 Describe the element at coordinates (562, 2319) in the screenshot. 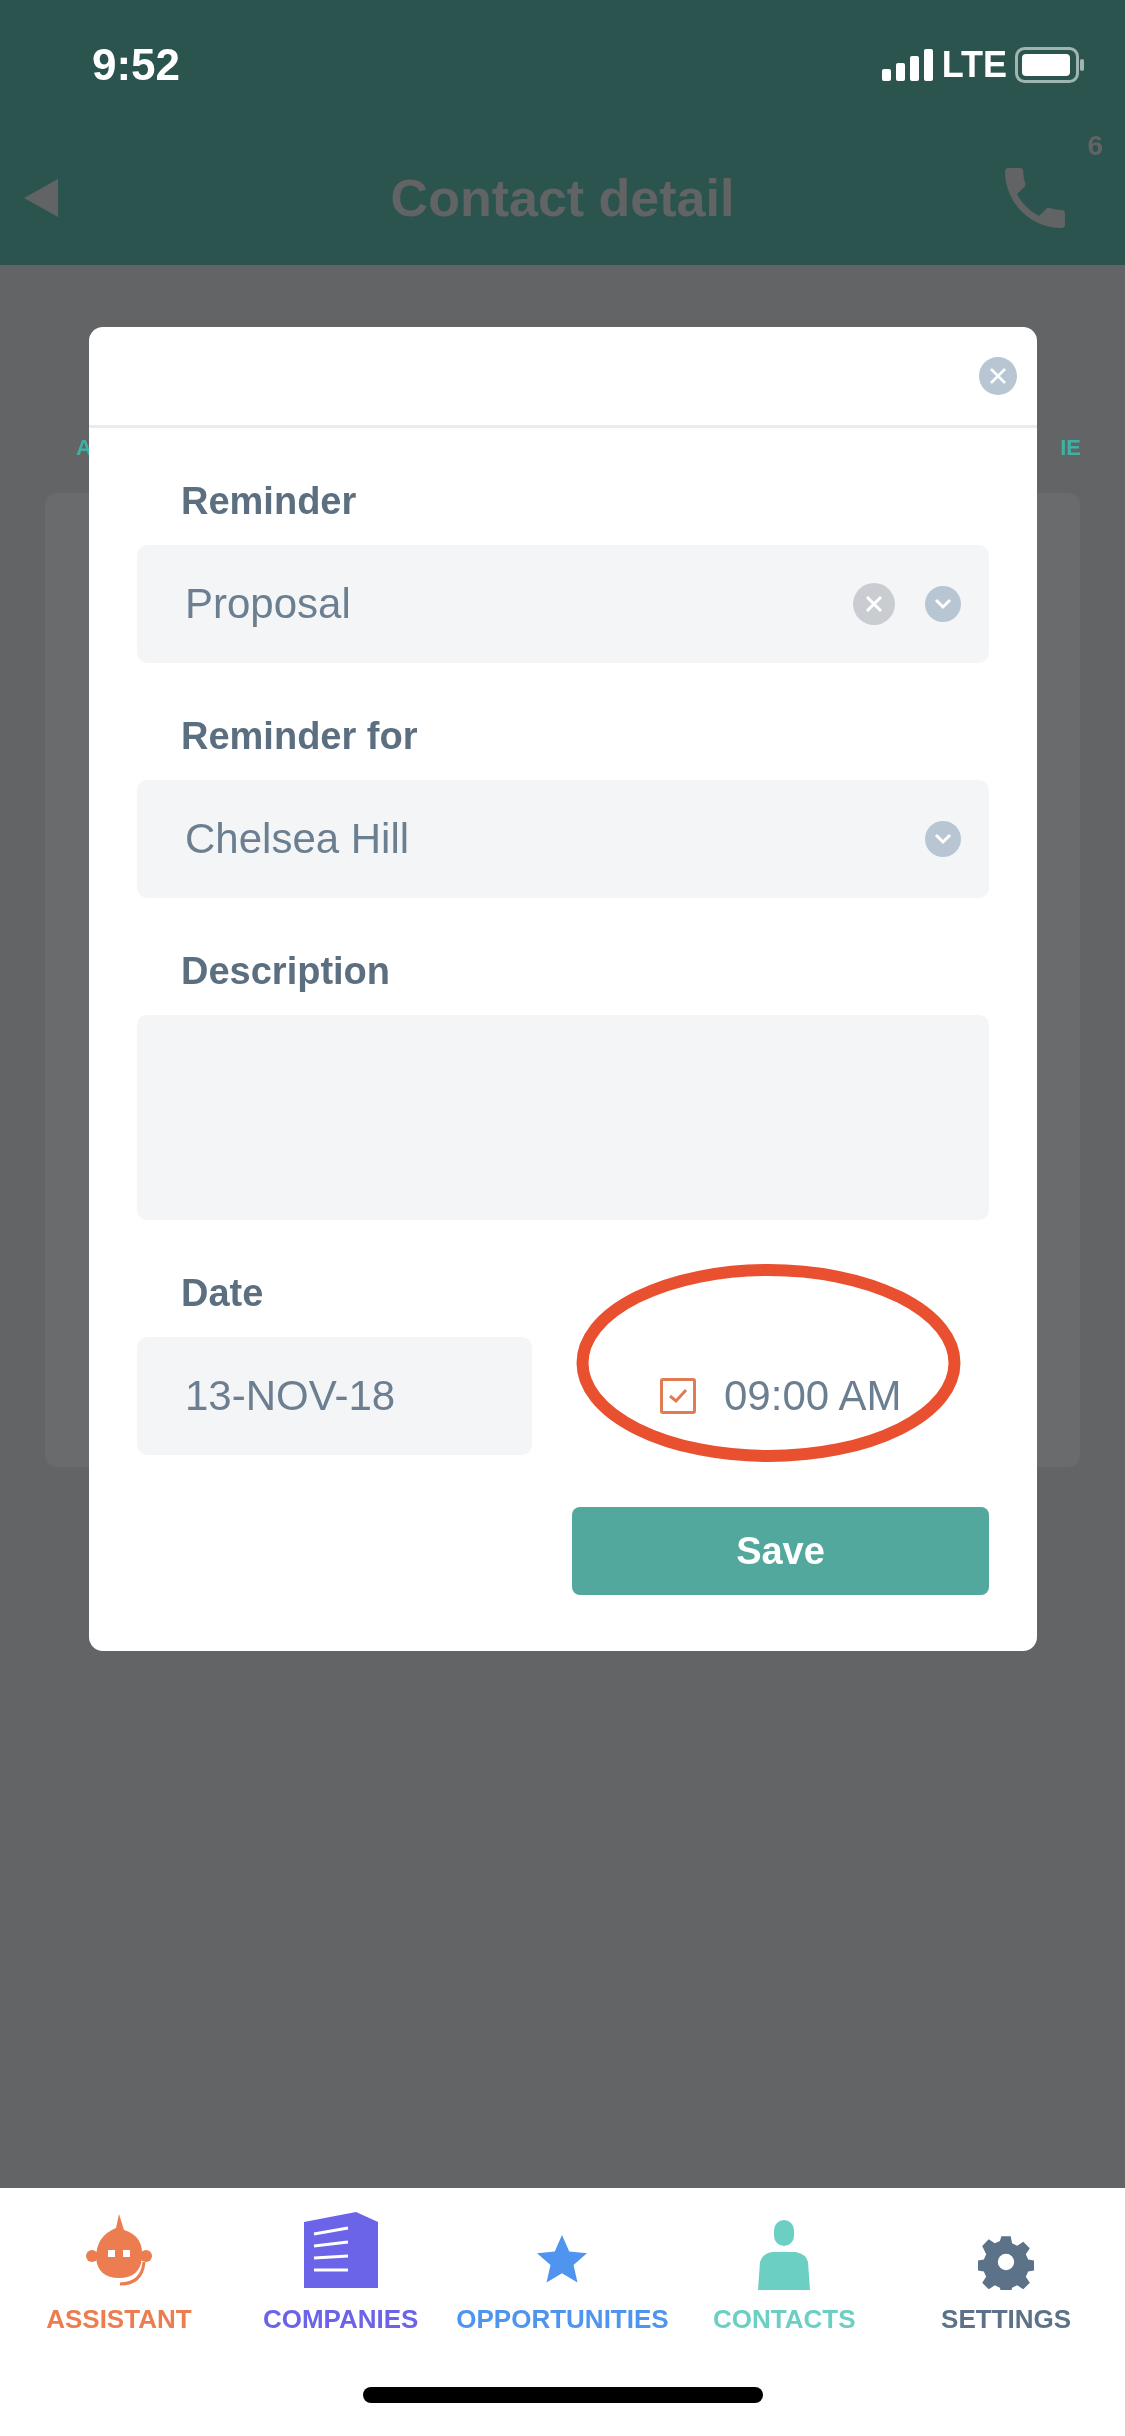

I see `tab-bar-item: OPPORTUNITIES` at that location.